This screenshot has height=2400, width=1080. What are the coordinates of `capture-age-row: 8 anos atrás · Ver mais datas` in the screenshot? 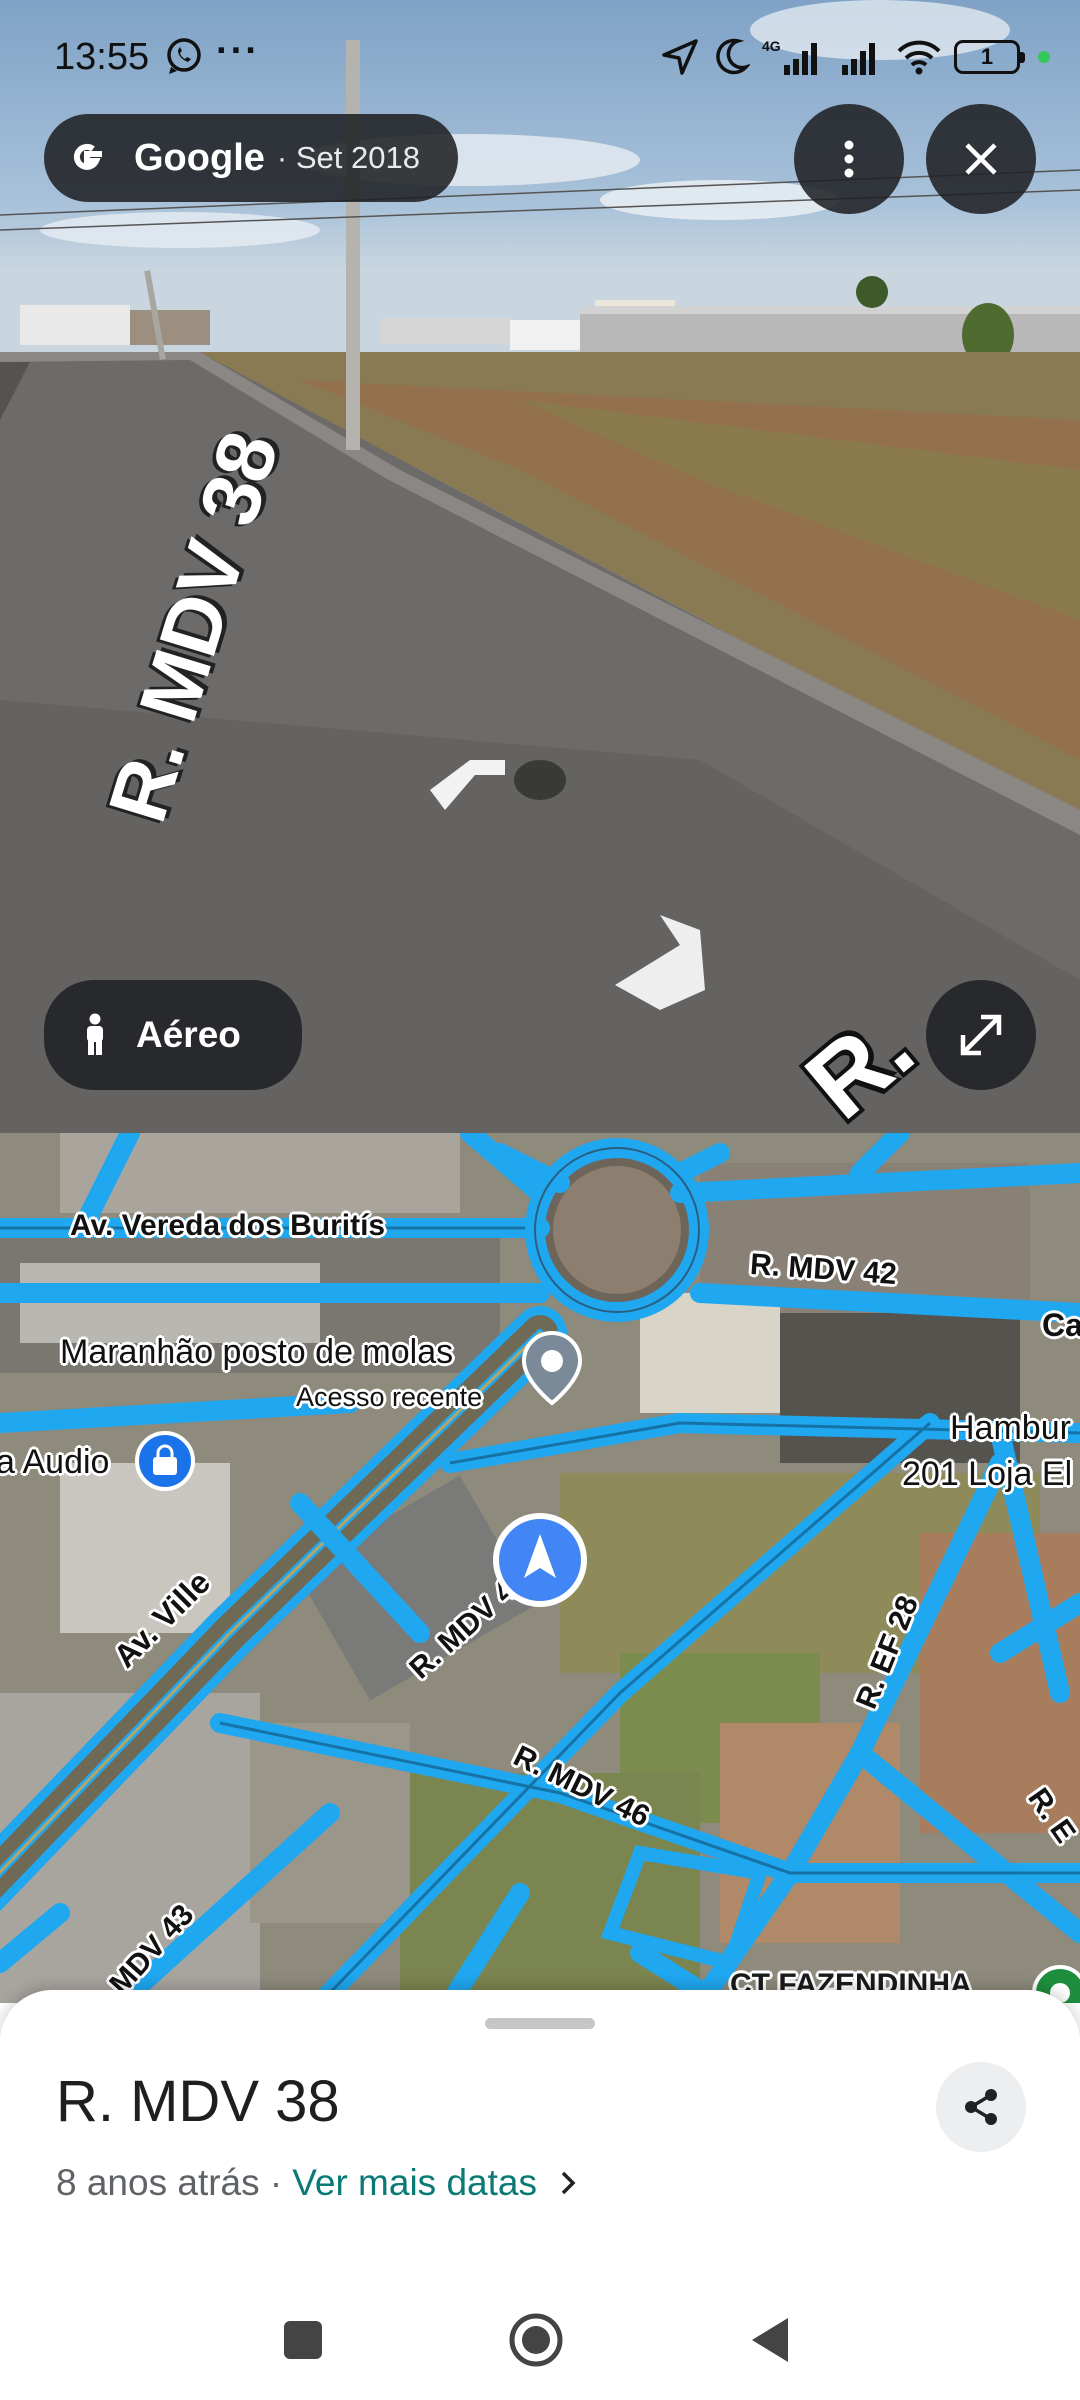 It's located at (316, 2183).